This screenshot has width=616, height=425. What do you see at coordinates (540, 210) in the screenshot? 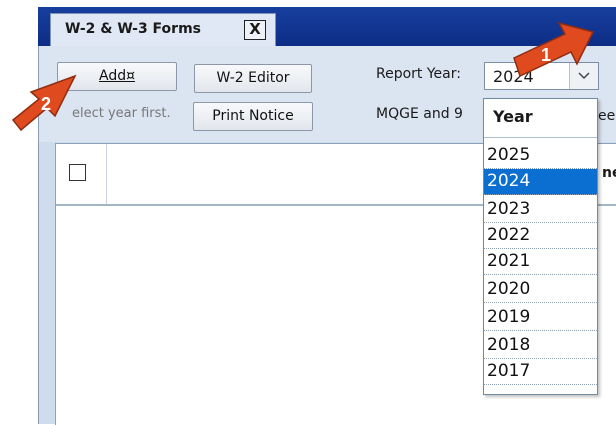
I see `dropdown-option-2023: 2023` at bounding box center [540, 210].